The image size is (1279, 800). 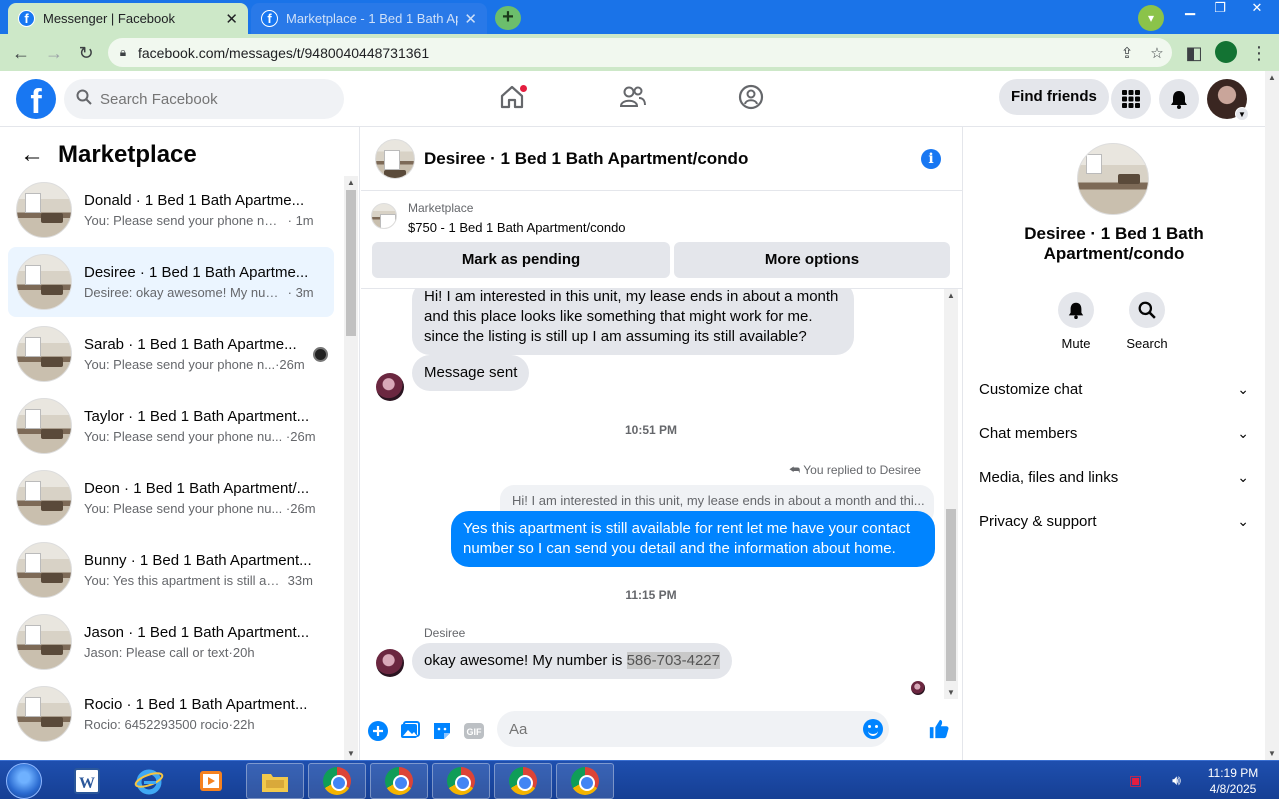 I want to click on media-files-links-row: Media, files and links ⌄, so click(x=1114, y=477).